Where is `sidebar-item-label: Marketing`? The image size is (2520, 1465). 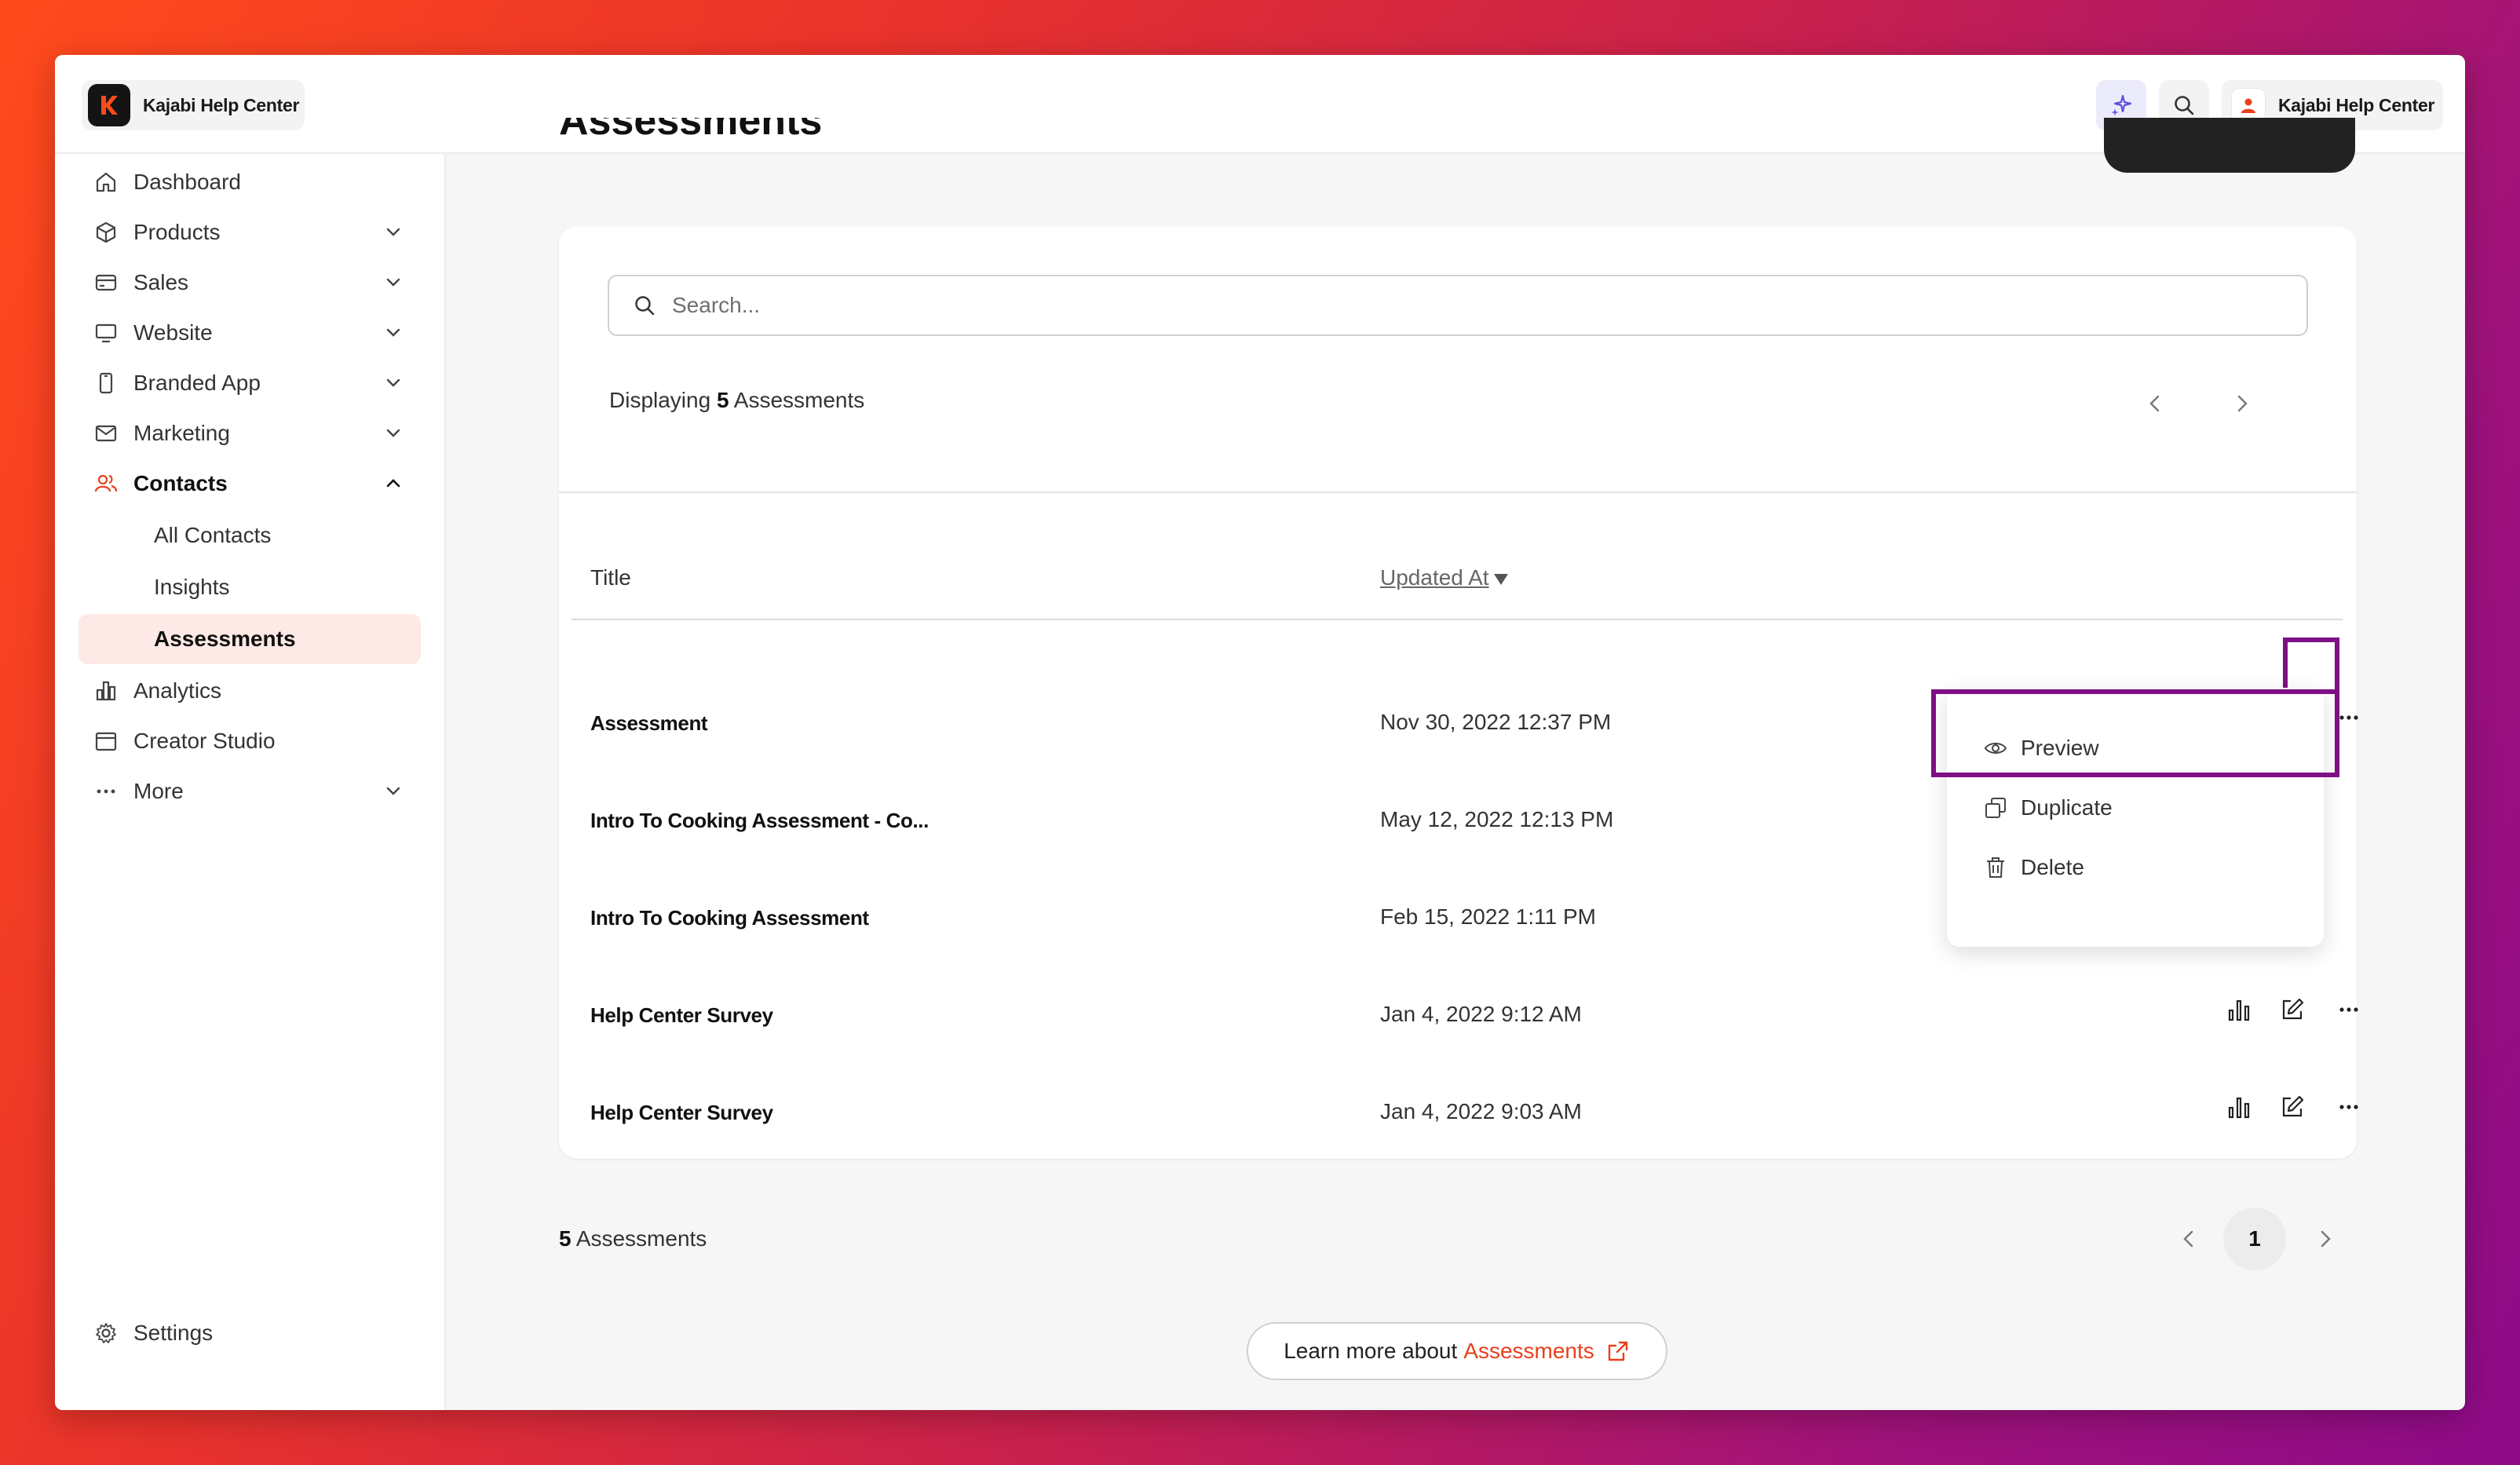 sidebar-item-label: Marketing is located at coordinates (181, 433).